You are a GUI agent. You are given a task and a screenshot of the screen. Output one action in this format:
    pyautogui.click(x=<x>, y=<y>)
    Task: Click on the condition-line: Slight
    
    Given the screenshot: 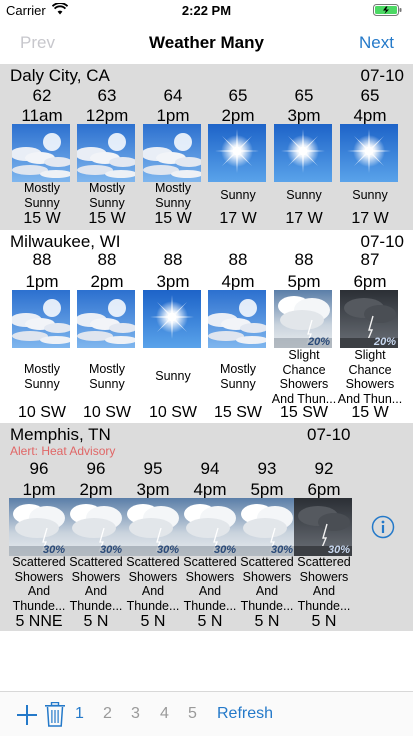 What is the action you would take?
    pyautogui.click(x=304, y=355)
    